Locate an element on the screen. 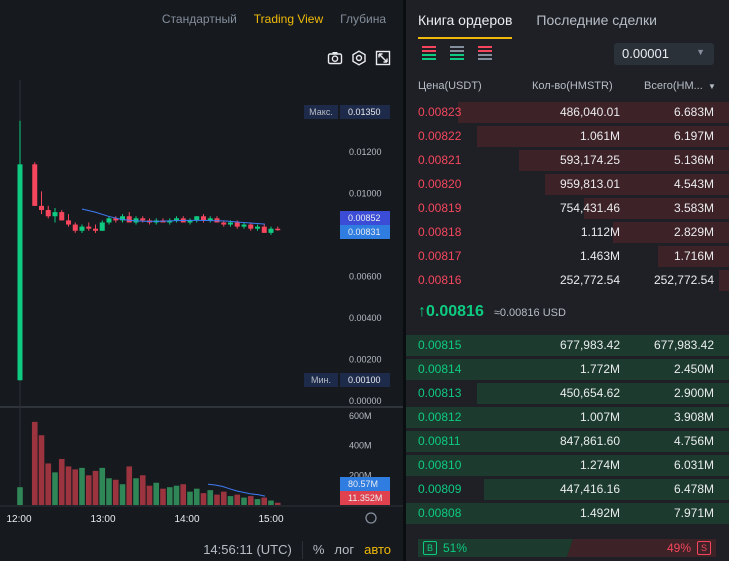 Image resolution: width=729 pixels, height=561 pixels. percent-scale-toggle: % is located at coordinates (319, 549).